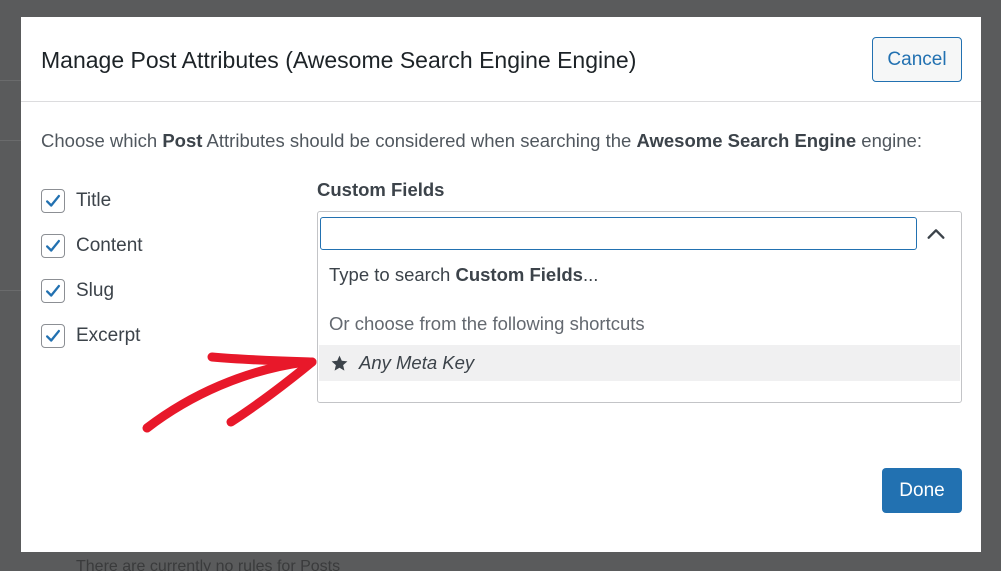 This screenshot has width=1001, height=571. I want to click on attribute-slug: Slug, so click(77, 291).